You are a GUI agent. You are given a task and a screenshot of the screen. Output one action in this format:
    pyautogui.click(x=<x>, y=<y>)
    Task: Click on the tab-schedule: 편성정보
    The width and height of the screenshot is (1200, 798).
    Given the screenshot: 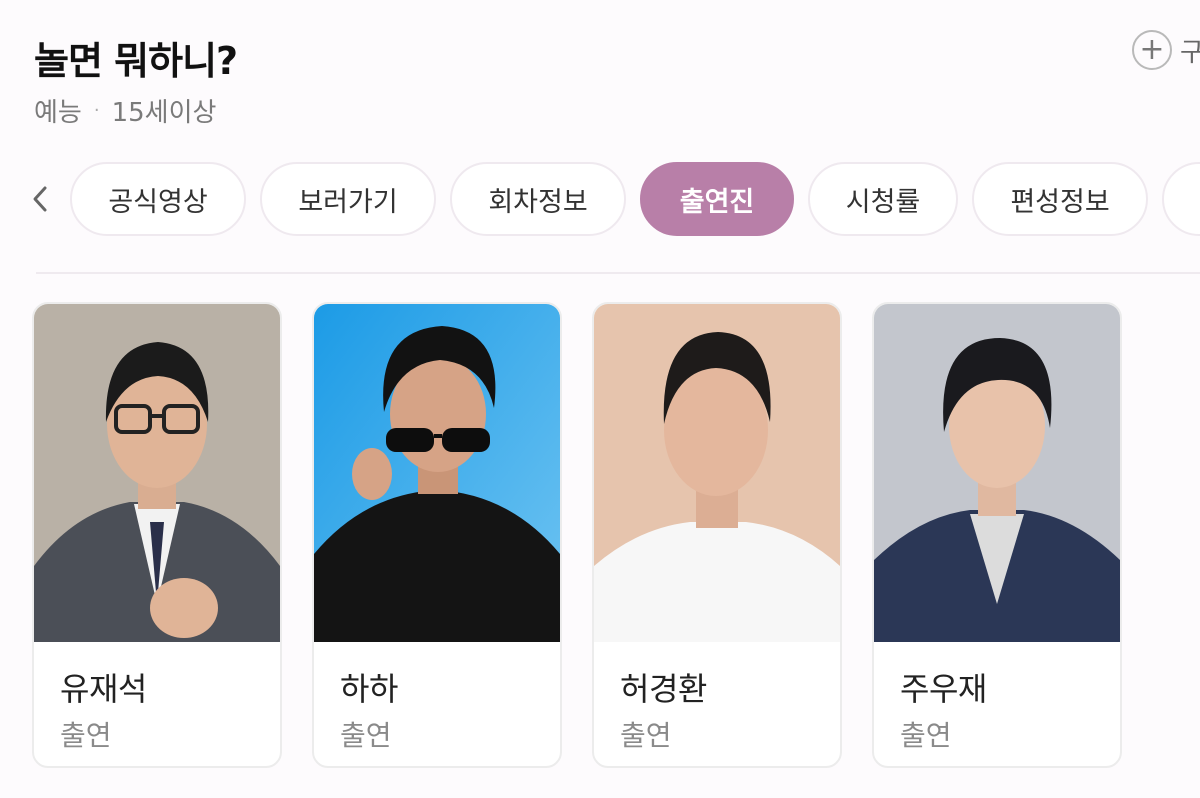 What is the action you would take?
    pyautogui.click(x=1060, y=199)
    